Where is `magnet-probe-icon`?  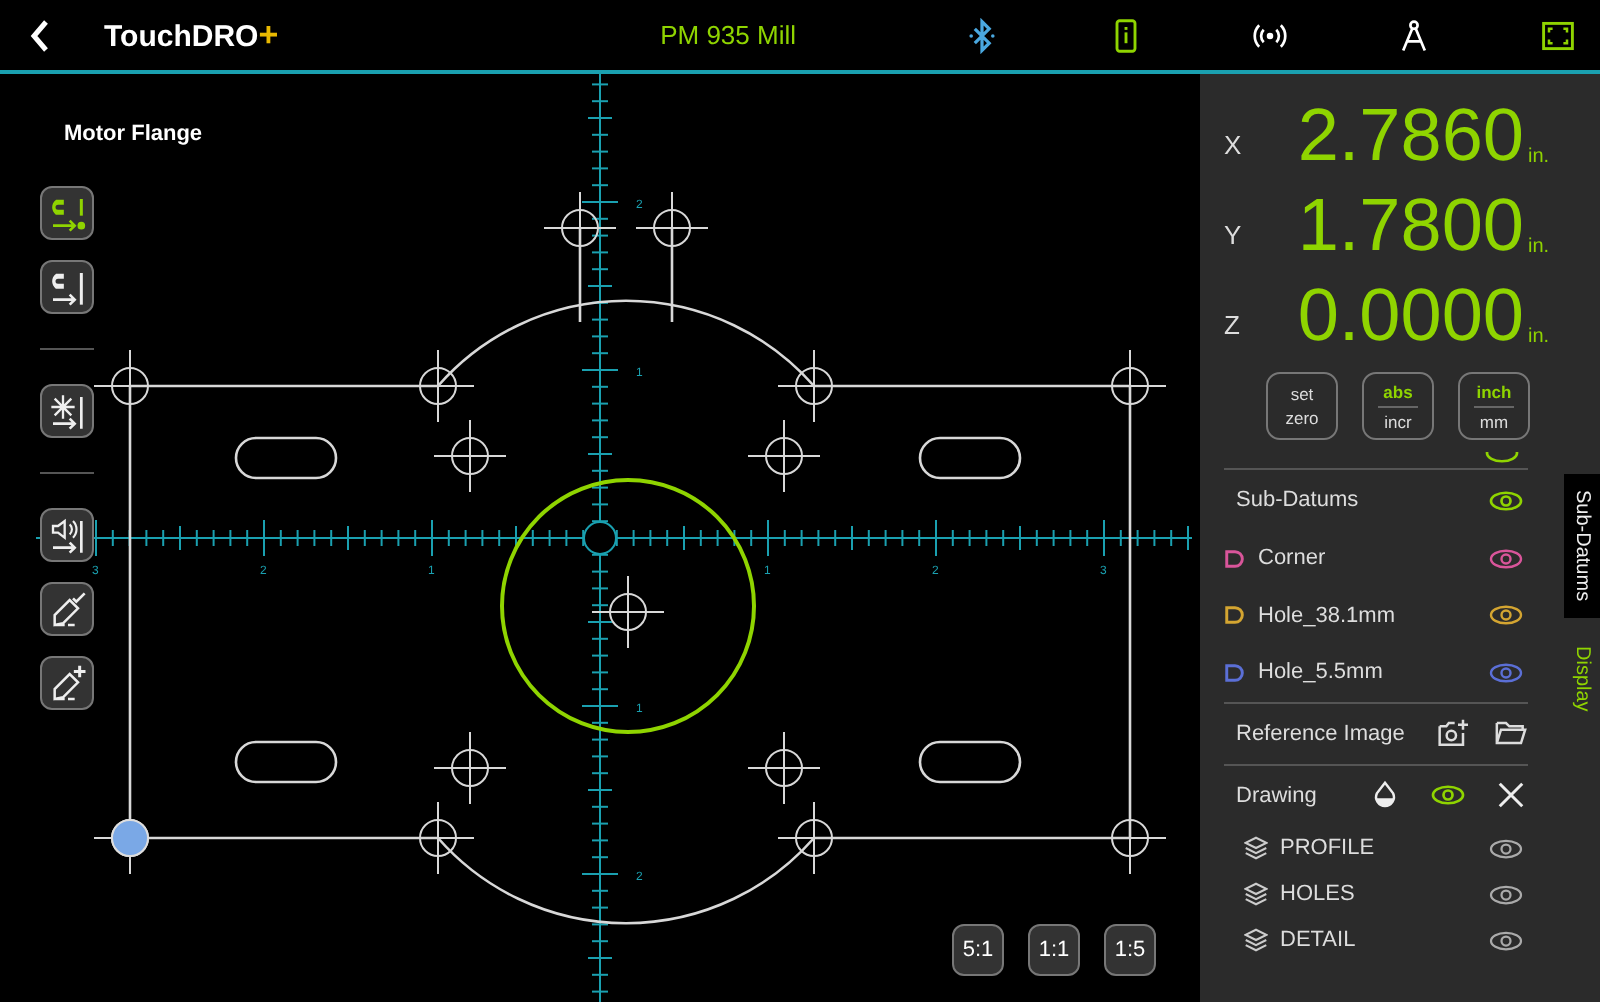
magnet-probe-icon is located at coordinates (67, 213).